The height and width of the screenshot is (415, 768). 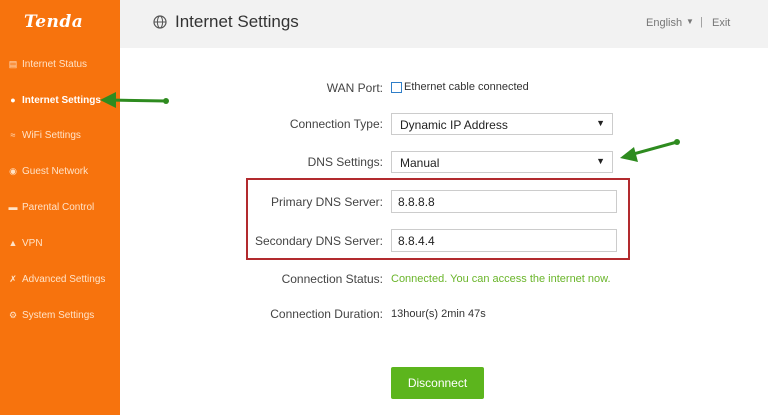 I want to click on annotation-arrow-sidebar, so click(x=134, y=100).